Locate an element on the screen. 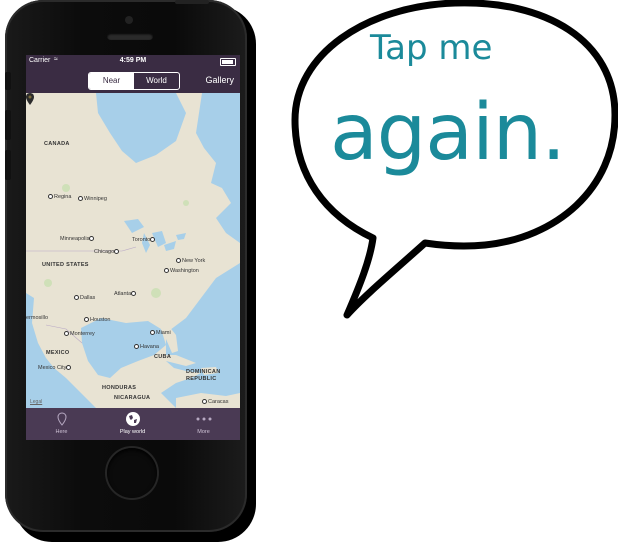  label-houston: Houston is located at coordinates (97, 320).